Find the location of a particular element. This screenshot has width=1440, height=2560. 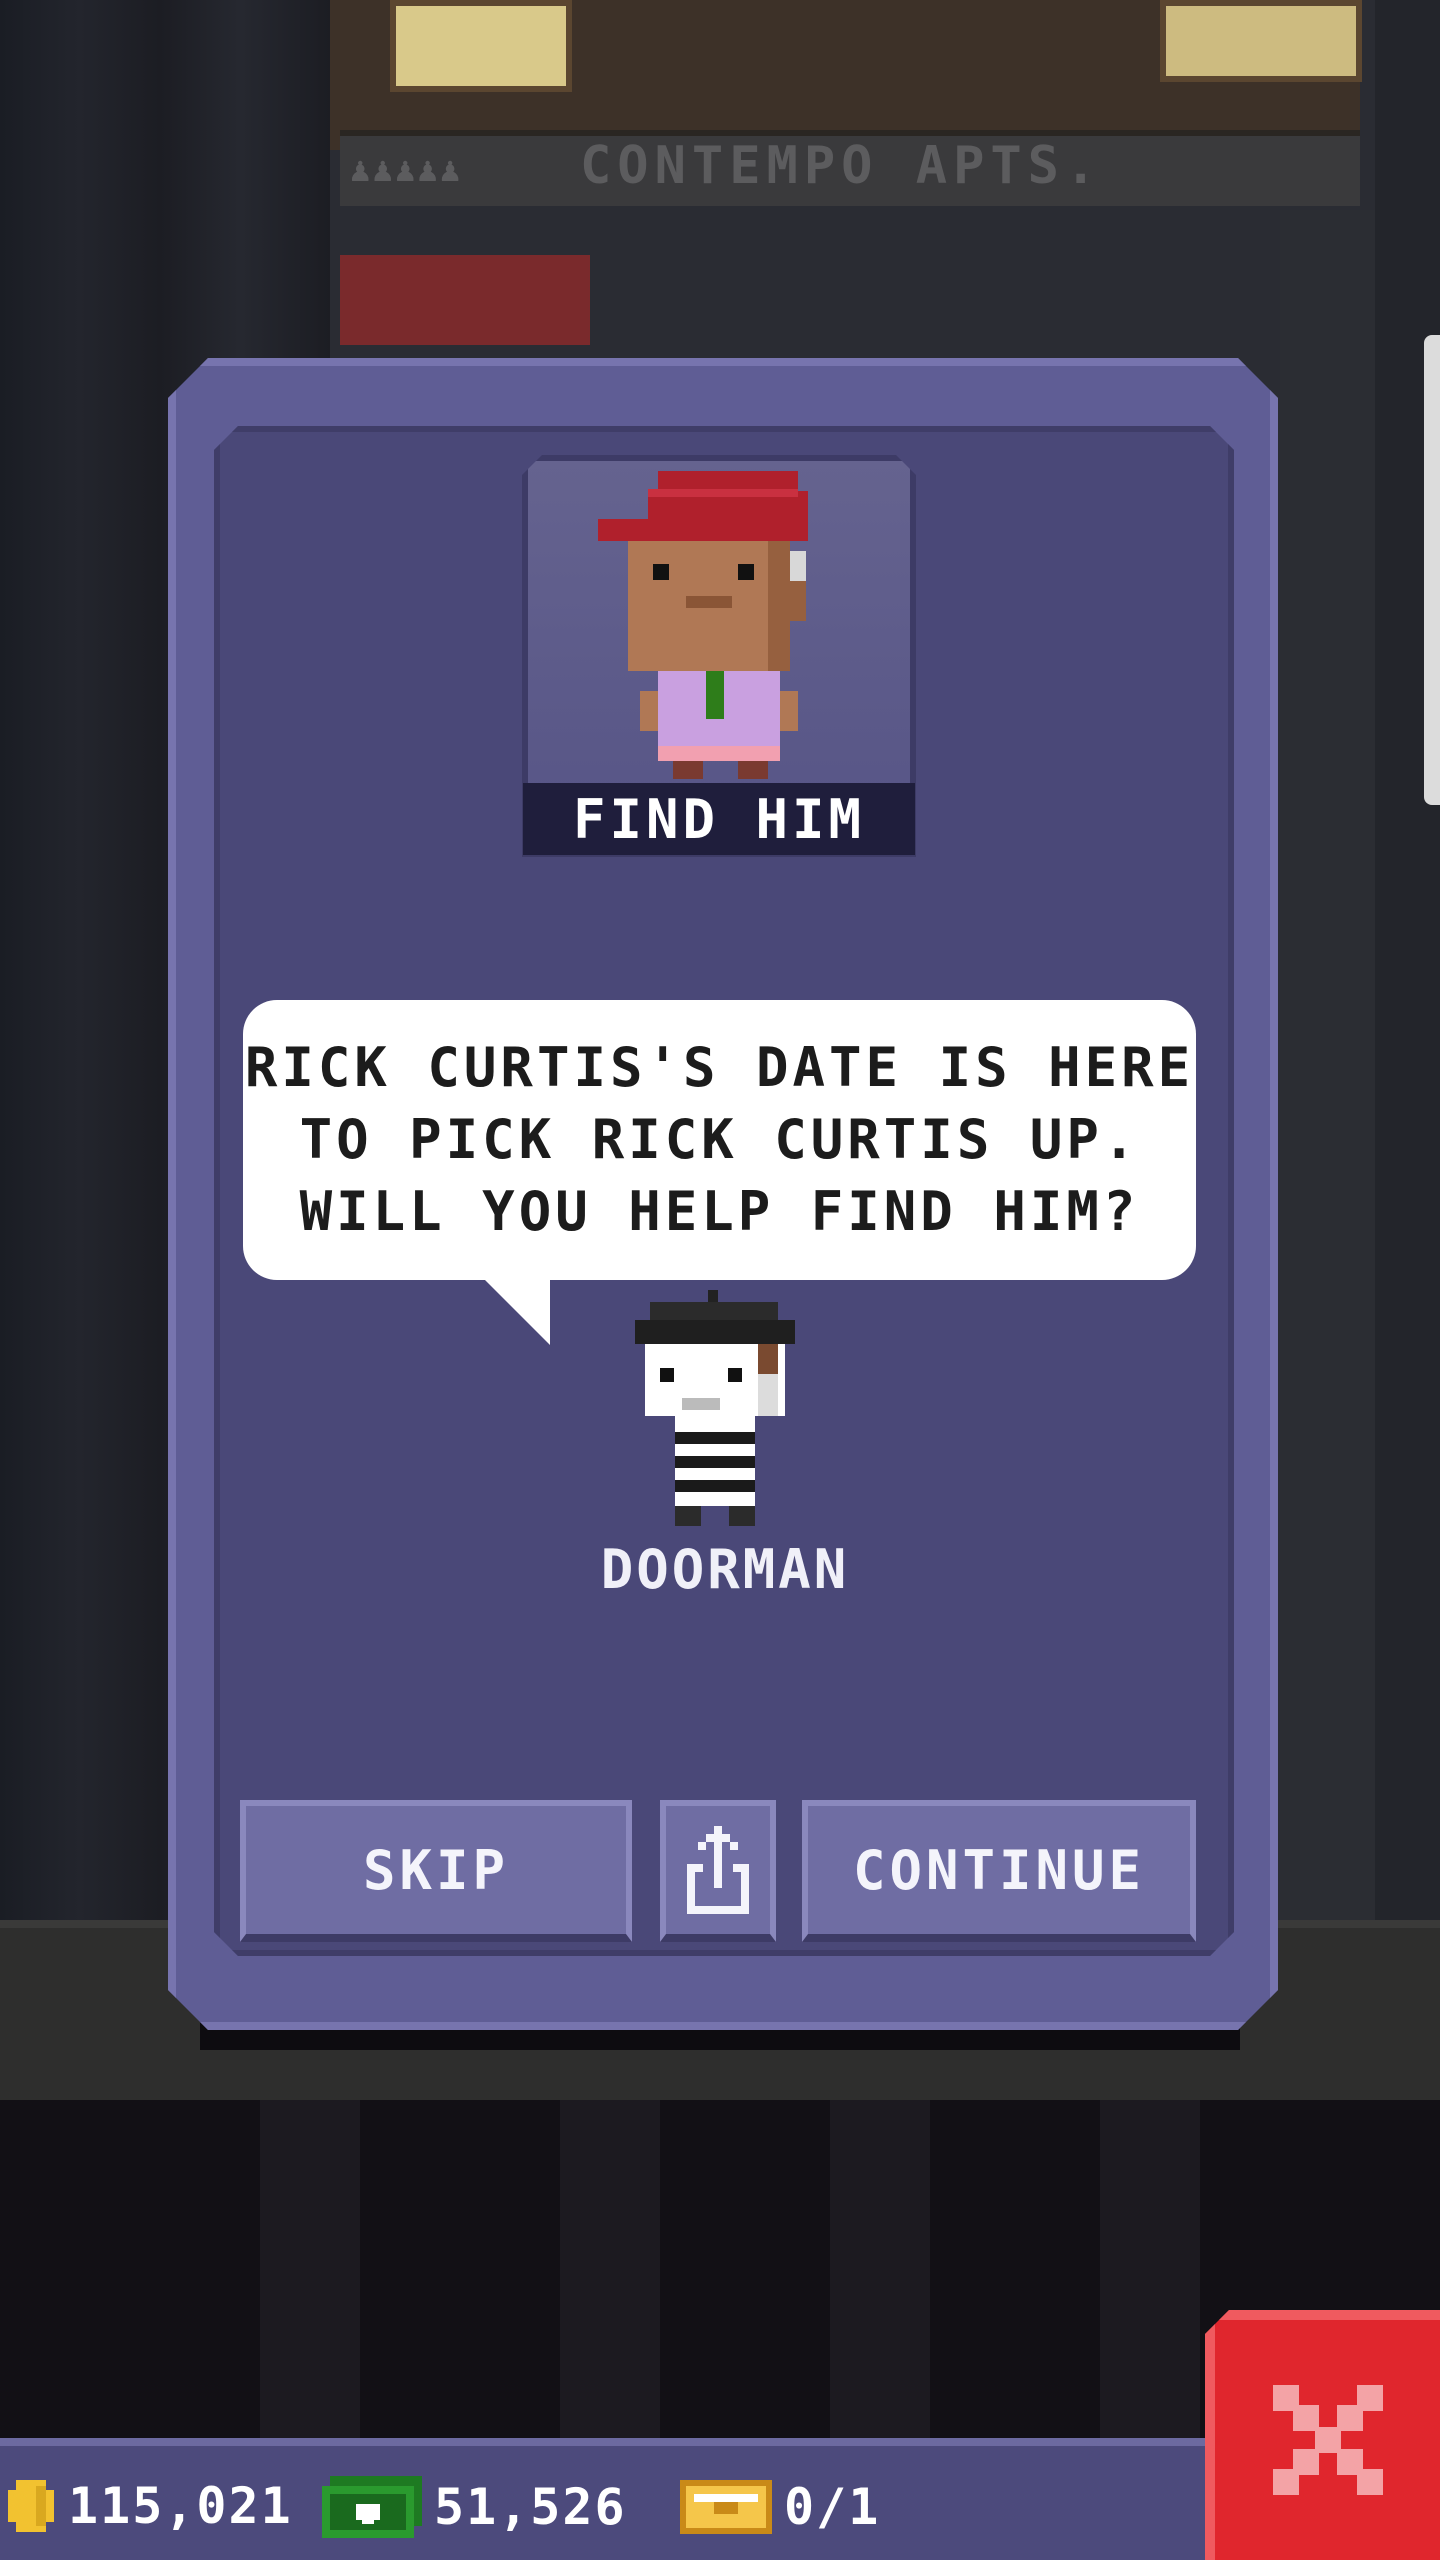

coins-value: 115,021 is located at coordinates (180, 2506).